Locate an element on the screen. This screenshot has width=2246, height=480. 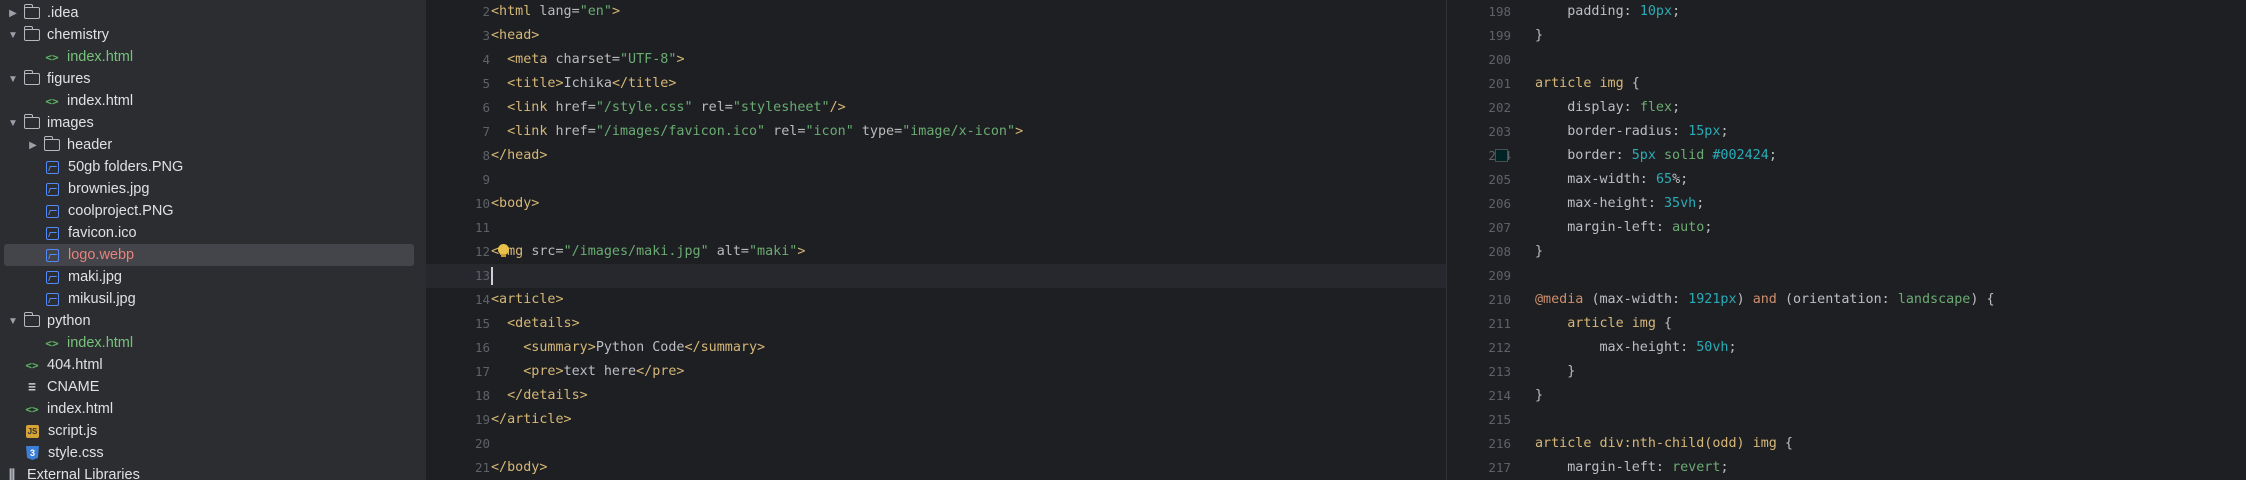
tree-folder: ▼ python is located at coordinates (207, 321).